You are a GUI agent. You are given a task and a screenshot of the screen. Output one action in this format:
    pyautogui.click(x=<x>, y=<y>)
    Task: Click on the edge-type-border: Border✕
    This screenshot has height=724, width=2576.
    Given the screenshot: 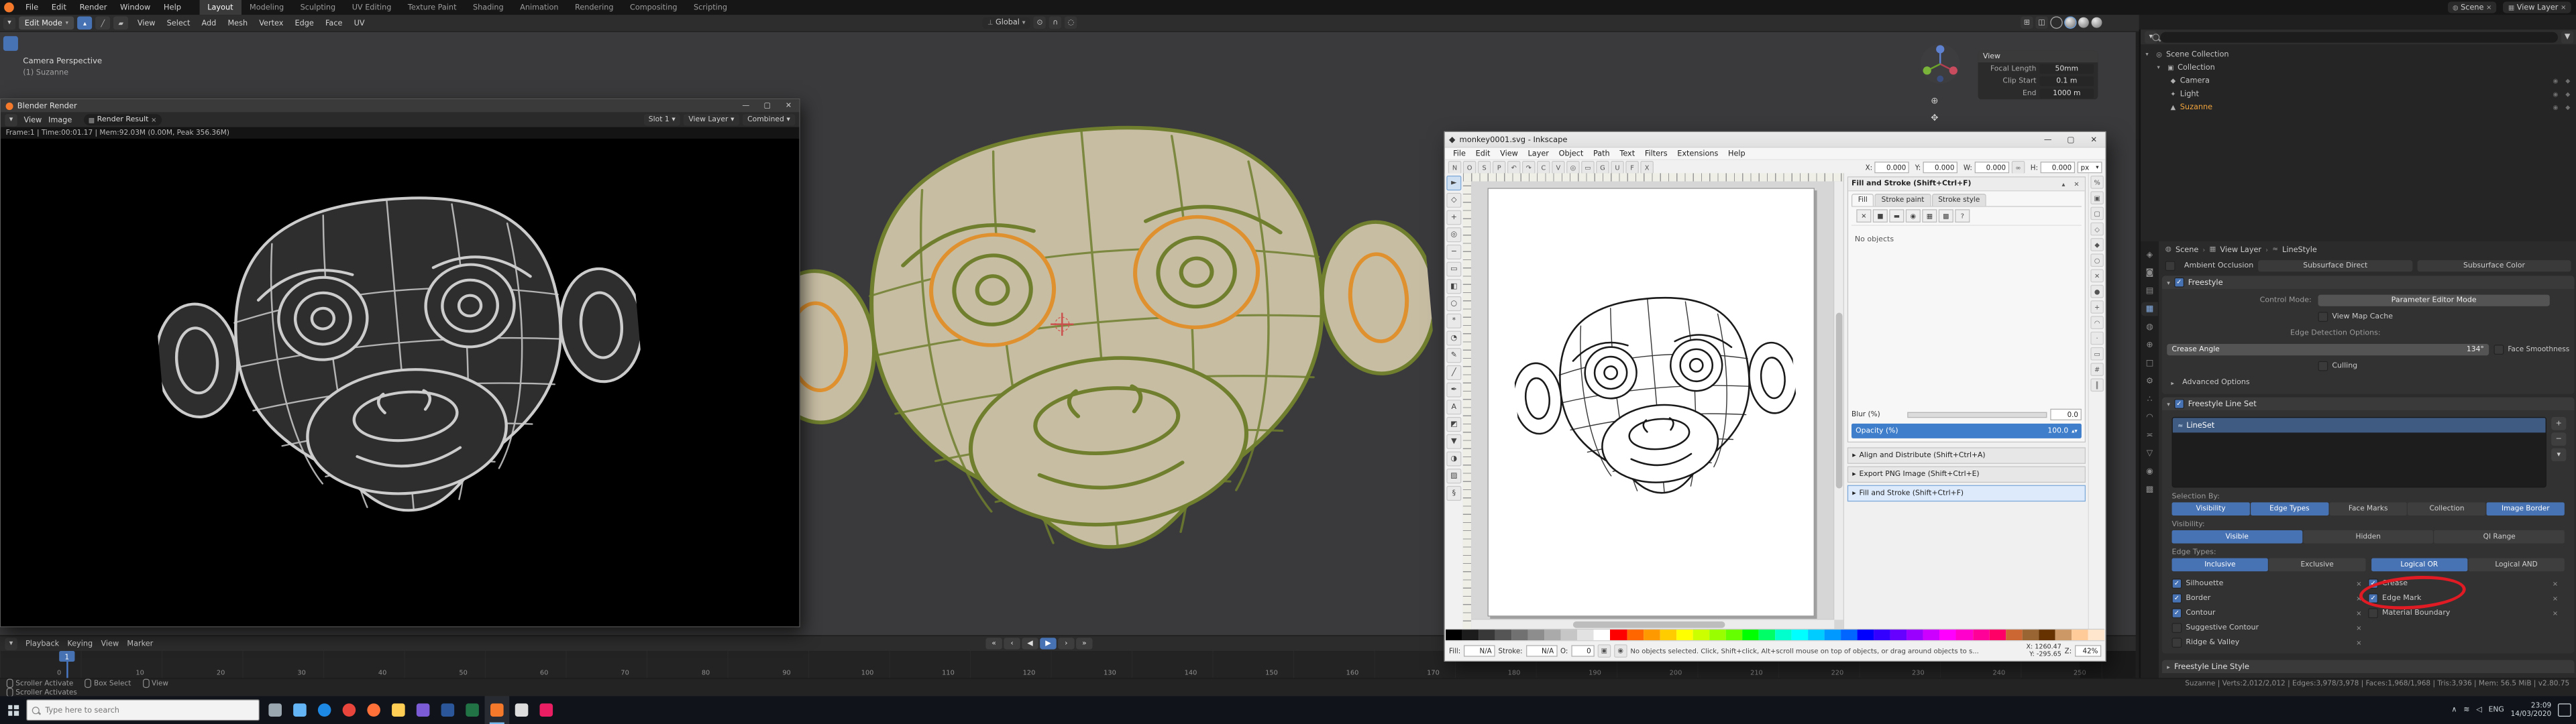 What is the action you would take?
    pyautogui.click(x=2270, y=598)
    